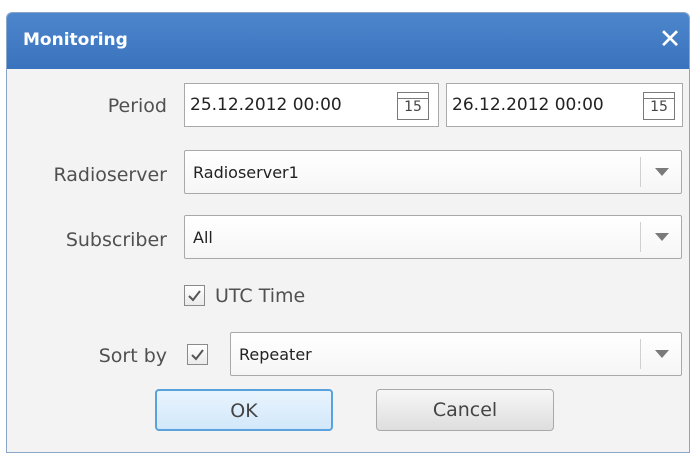  Describe the element at coordinates (110, 175) in the screenshot. I see `radioserver-label: Radioserver` at that location.